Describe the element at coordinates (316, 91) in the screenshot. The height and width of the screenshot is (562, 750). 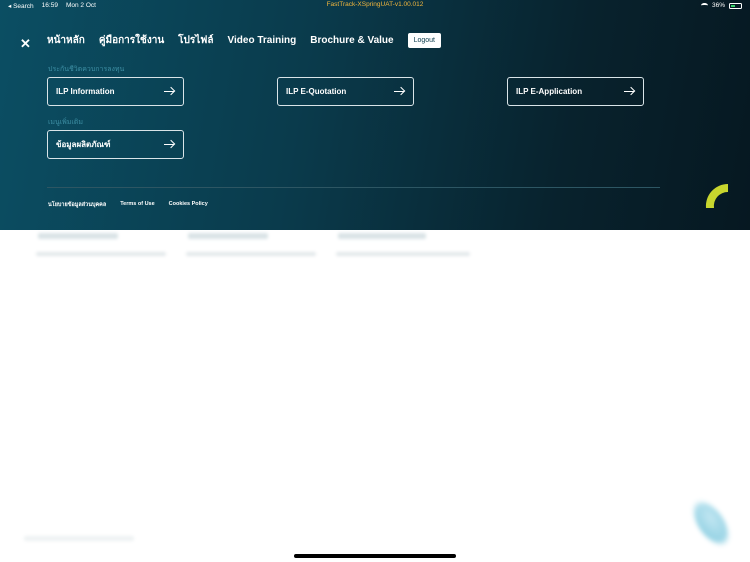
I see `card-label: ILP E-Quotation` at that location.